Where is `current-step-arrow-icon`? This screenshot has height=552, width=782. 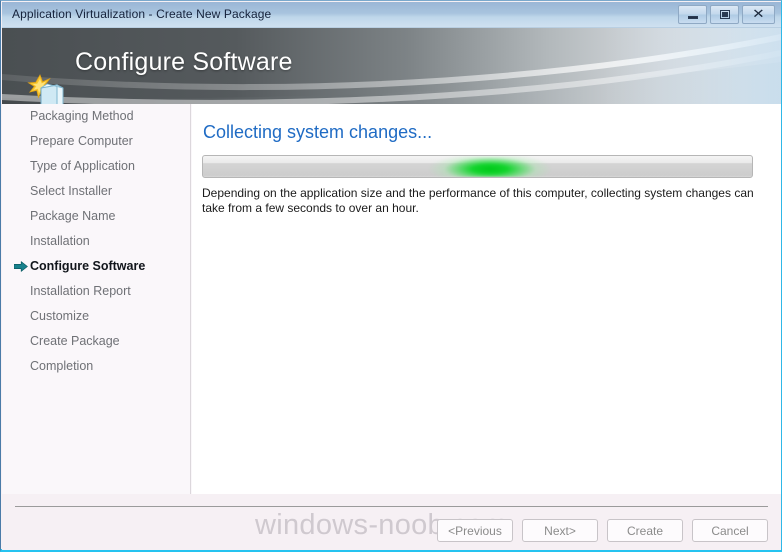 current-step-arrow-icon is located at coordinates (21, 266).